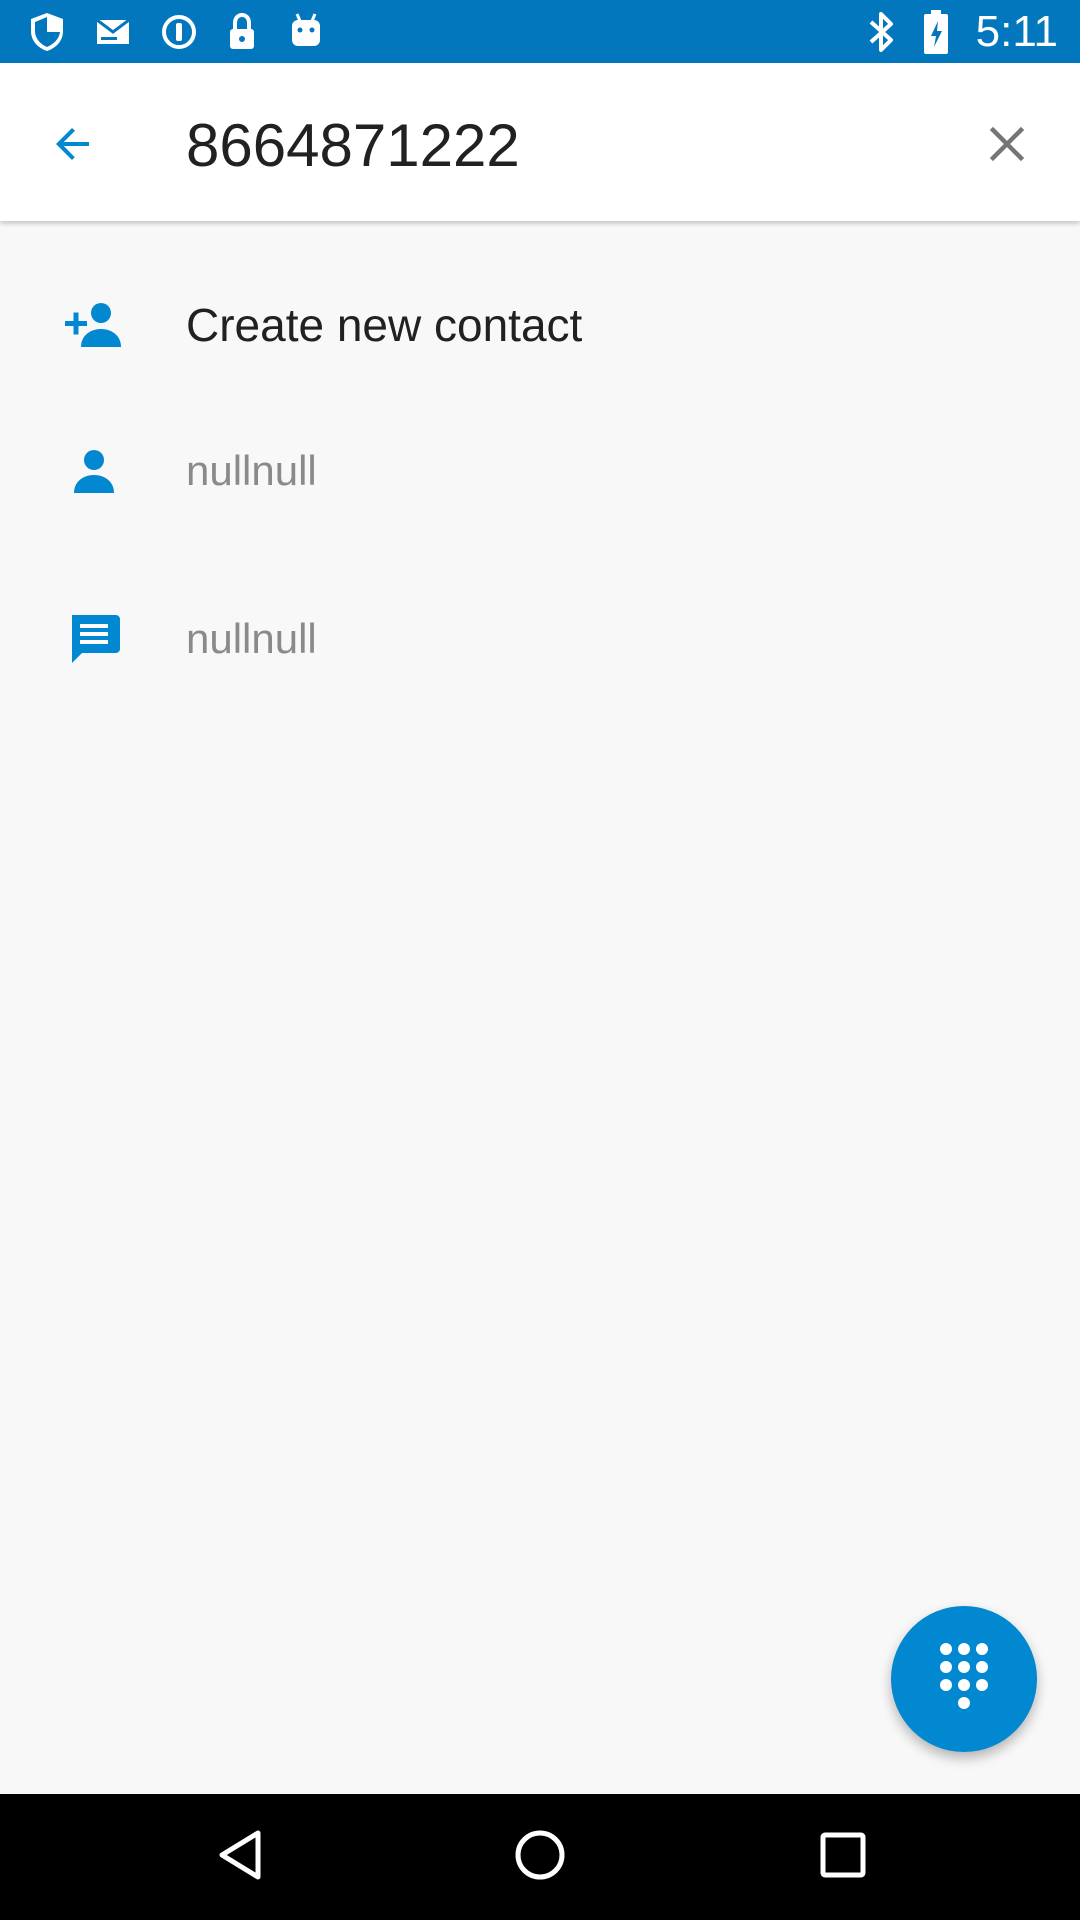 This screenshot has width=1080, height=1920. I want to click on nav-recents-button, so click(843, 1857).